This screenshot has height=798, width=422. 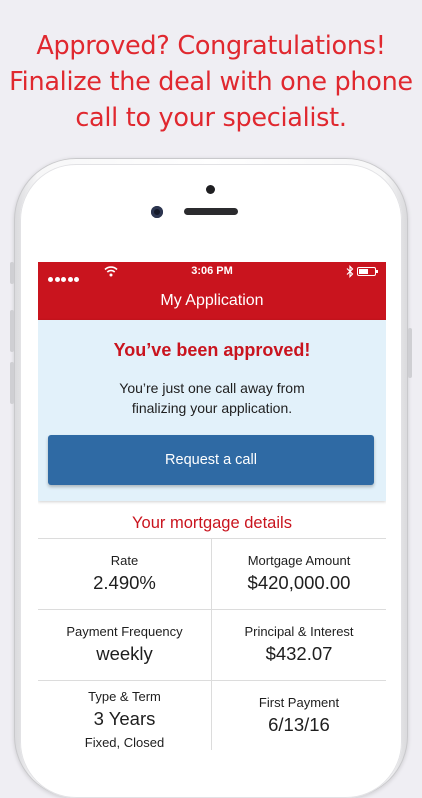 What do you see at coordinates (299, 653) in the screenshot?
I see `principal-interest-value: $432.07` at bounding box center [299, 653].